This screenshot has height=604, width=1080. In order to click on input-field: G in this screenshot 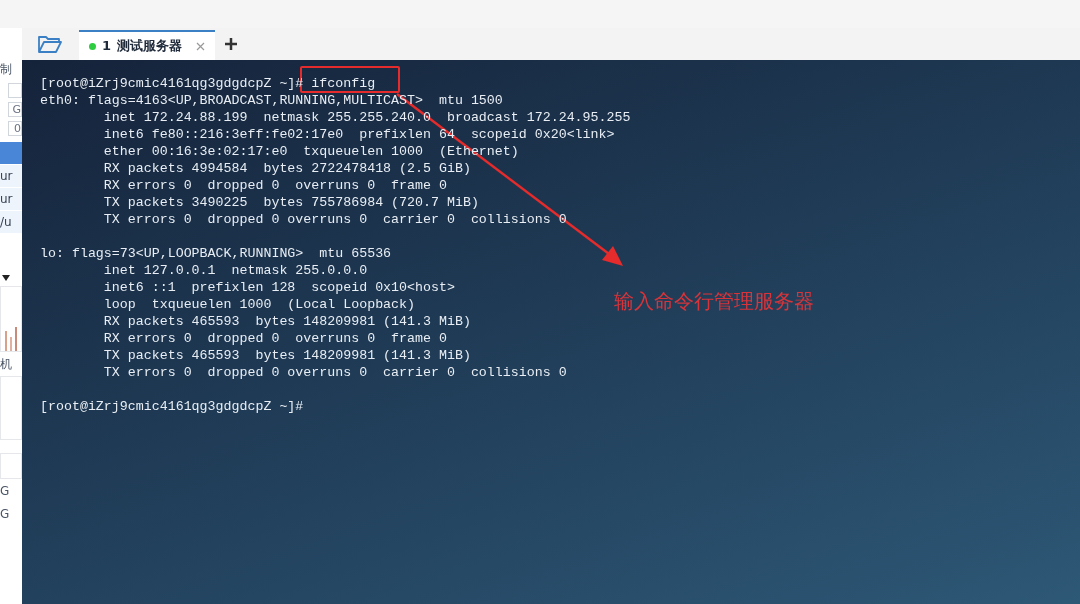, I will do `click(15, 109)`.